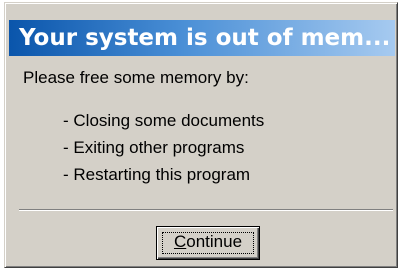 This screenshot has height=275, width=405. I want to click on accelerator-key: C, so click(180, 241).